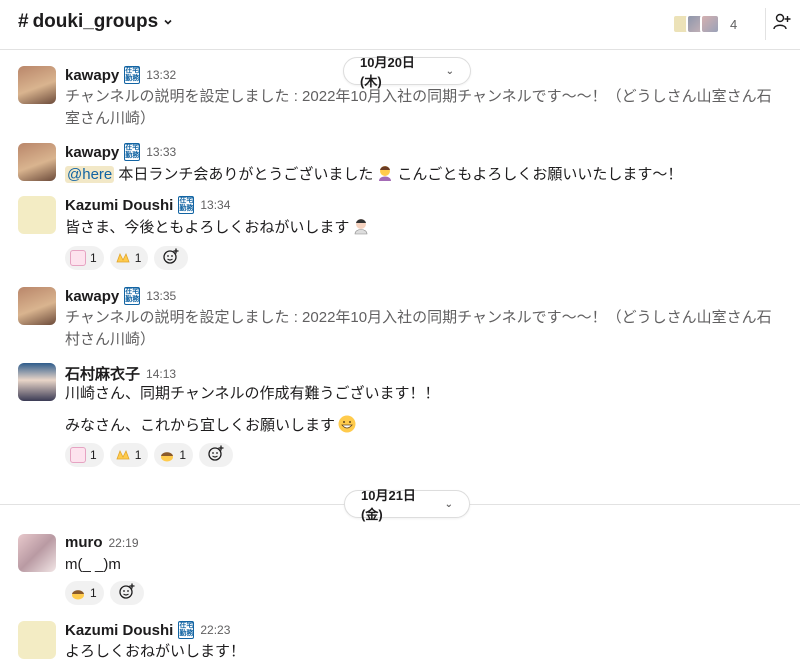 This screenshot has width=800, height=671. Describe the element at coordinates (161, 296) in the screenshot. I see `timestamp: 13:35` at that location.